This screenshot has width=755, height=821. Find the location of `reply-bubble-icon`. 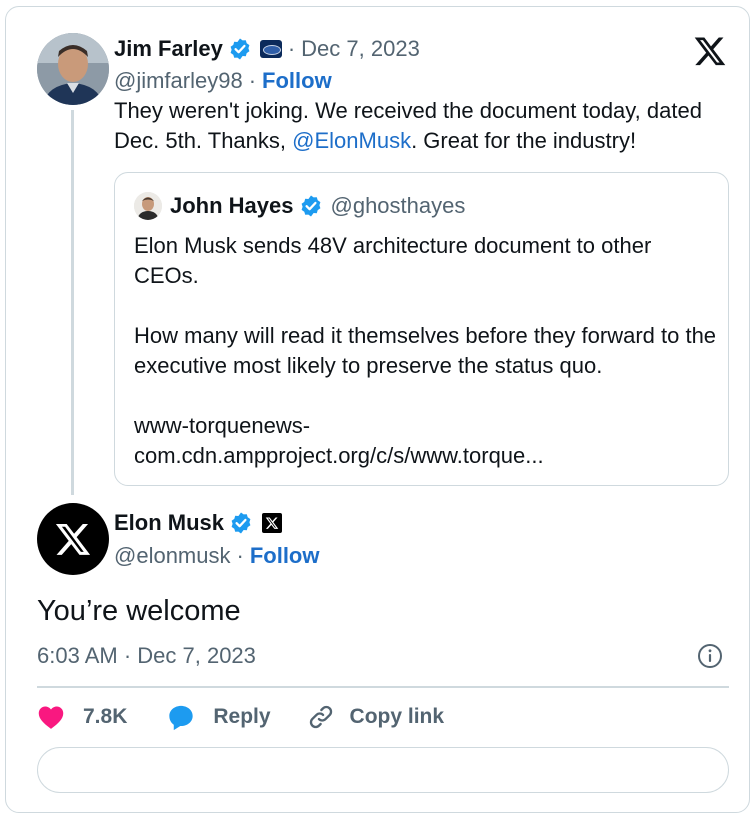

reply-bubble-icon is located at coordinates (181, 718).